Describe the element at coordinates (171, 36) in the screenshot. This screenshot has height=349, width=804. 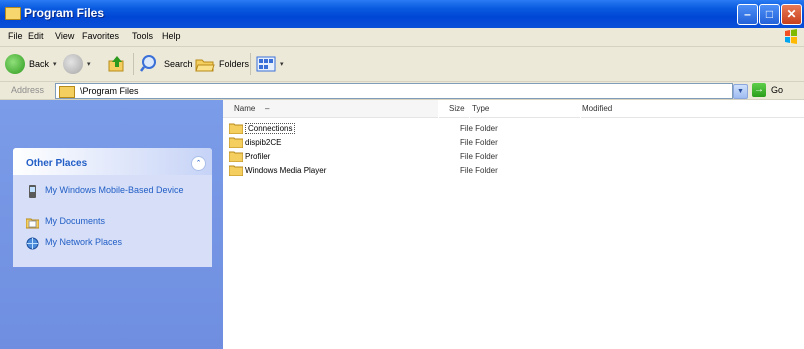
I see `menu-help: Help` at that location.